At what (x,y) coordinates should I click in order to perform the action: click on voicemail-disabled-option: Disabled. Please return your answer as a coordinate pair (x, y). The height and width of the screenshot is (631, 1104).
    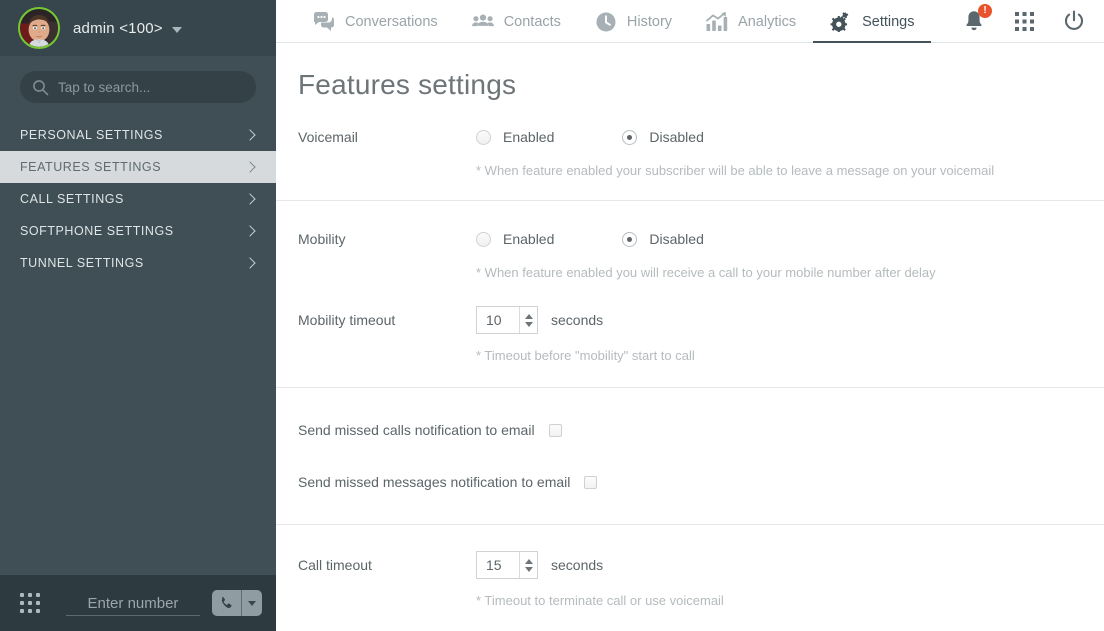
    Looking at the image, I should click on (663, 137).